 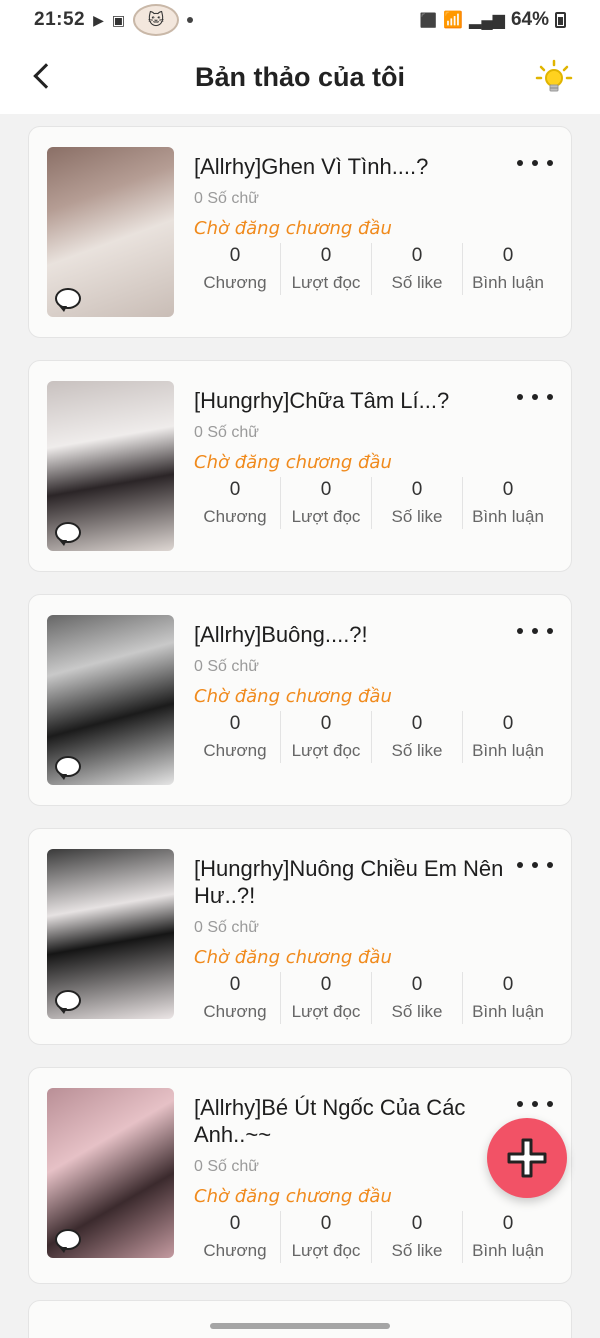 What do you see at coordinates (560, 20) in the screenshot?
I see `battery-icon` at bounding box center [560, 20].